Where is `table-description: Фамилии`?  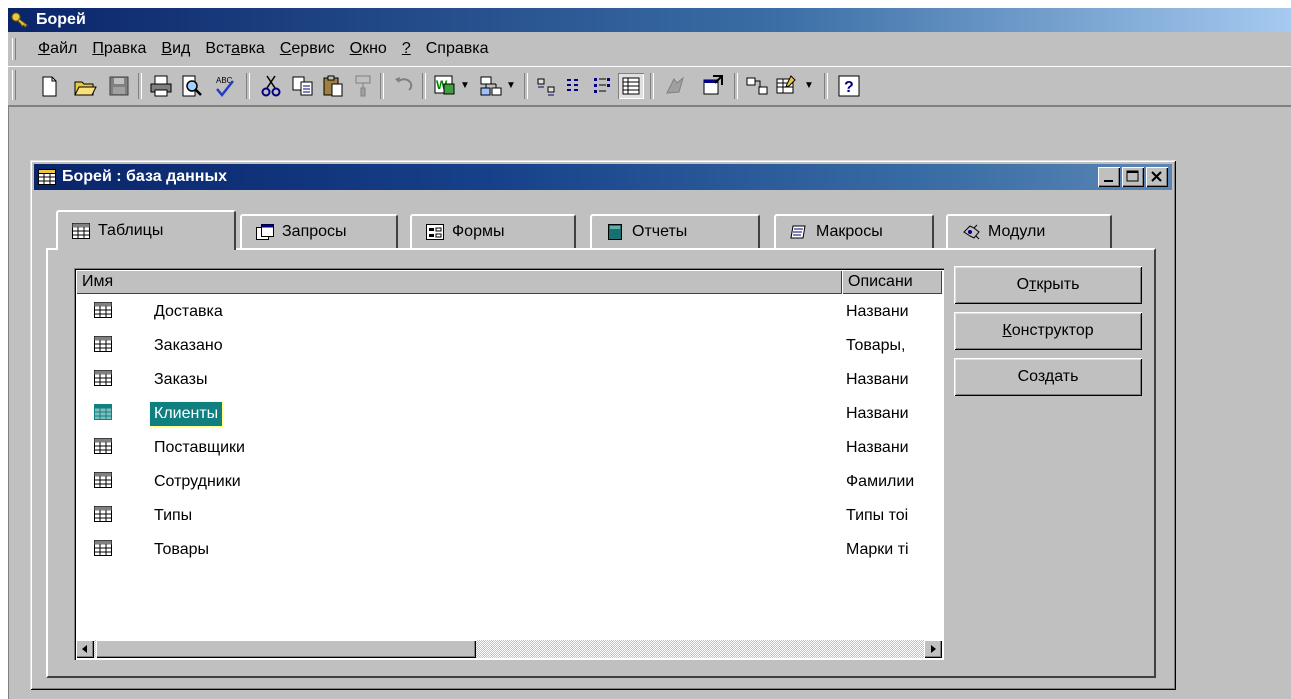 table-description: Фамилии is located at coordinates (880, 481).